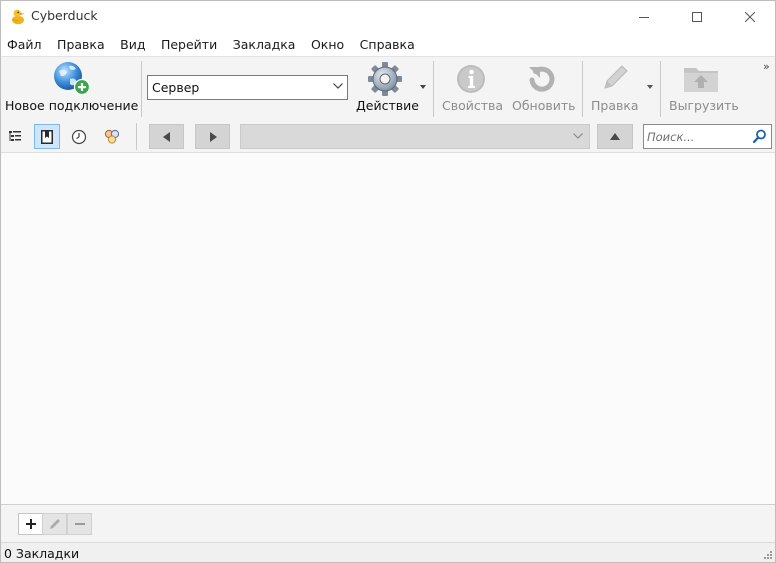 This screenshot has width=776, height=563. What do you see at coordinates (388, 523) in the screenshot?
I see `bookmark-action-bar` at bounding box center [388, 523].